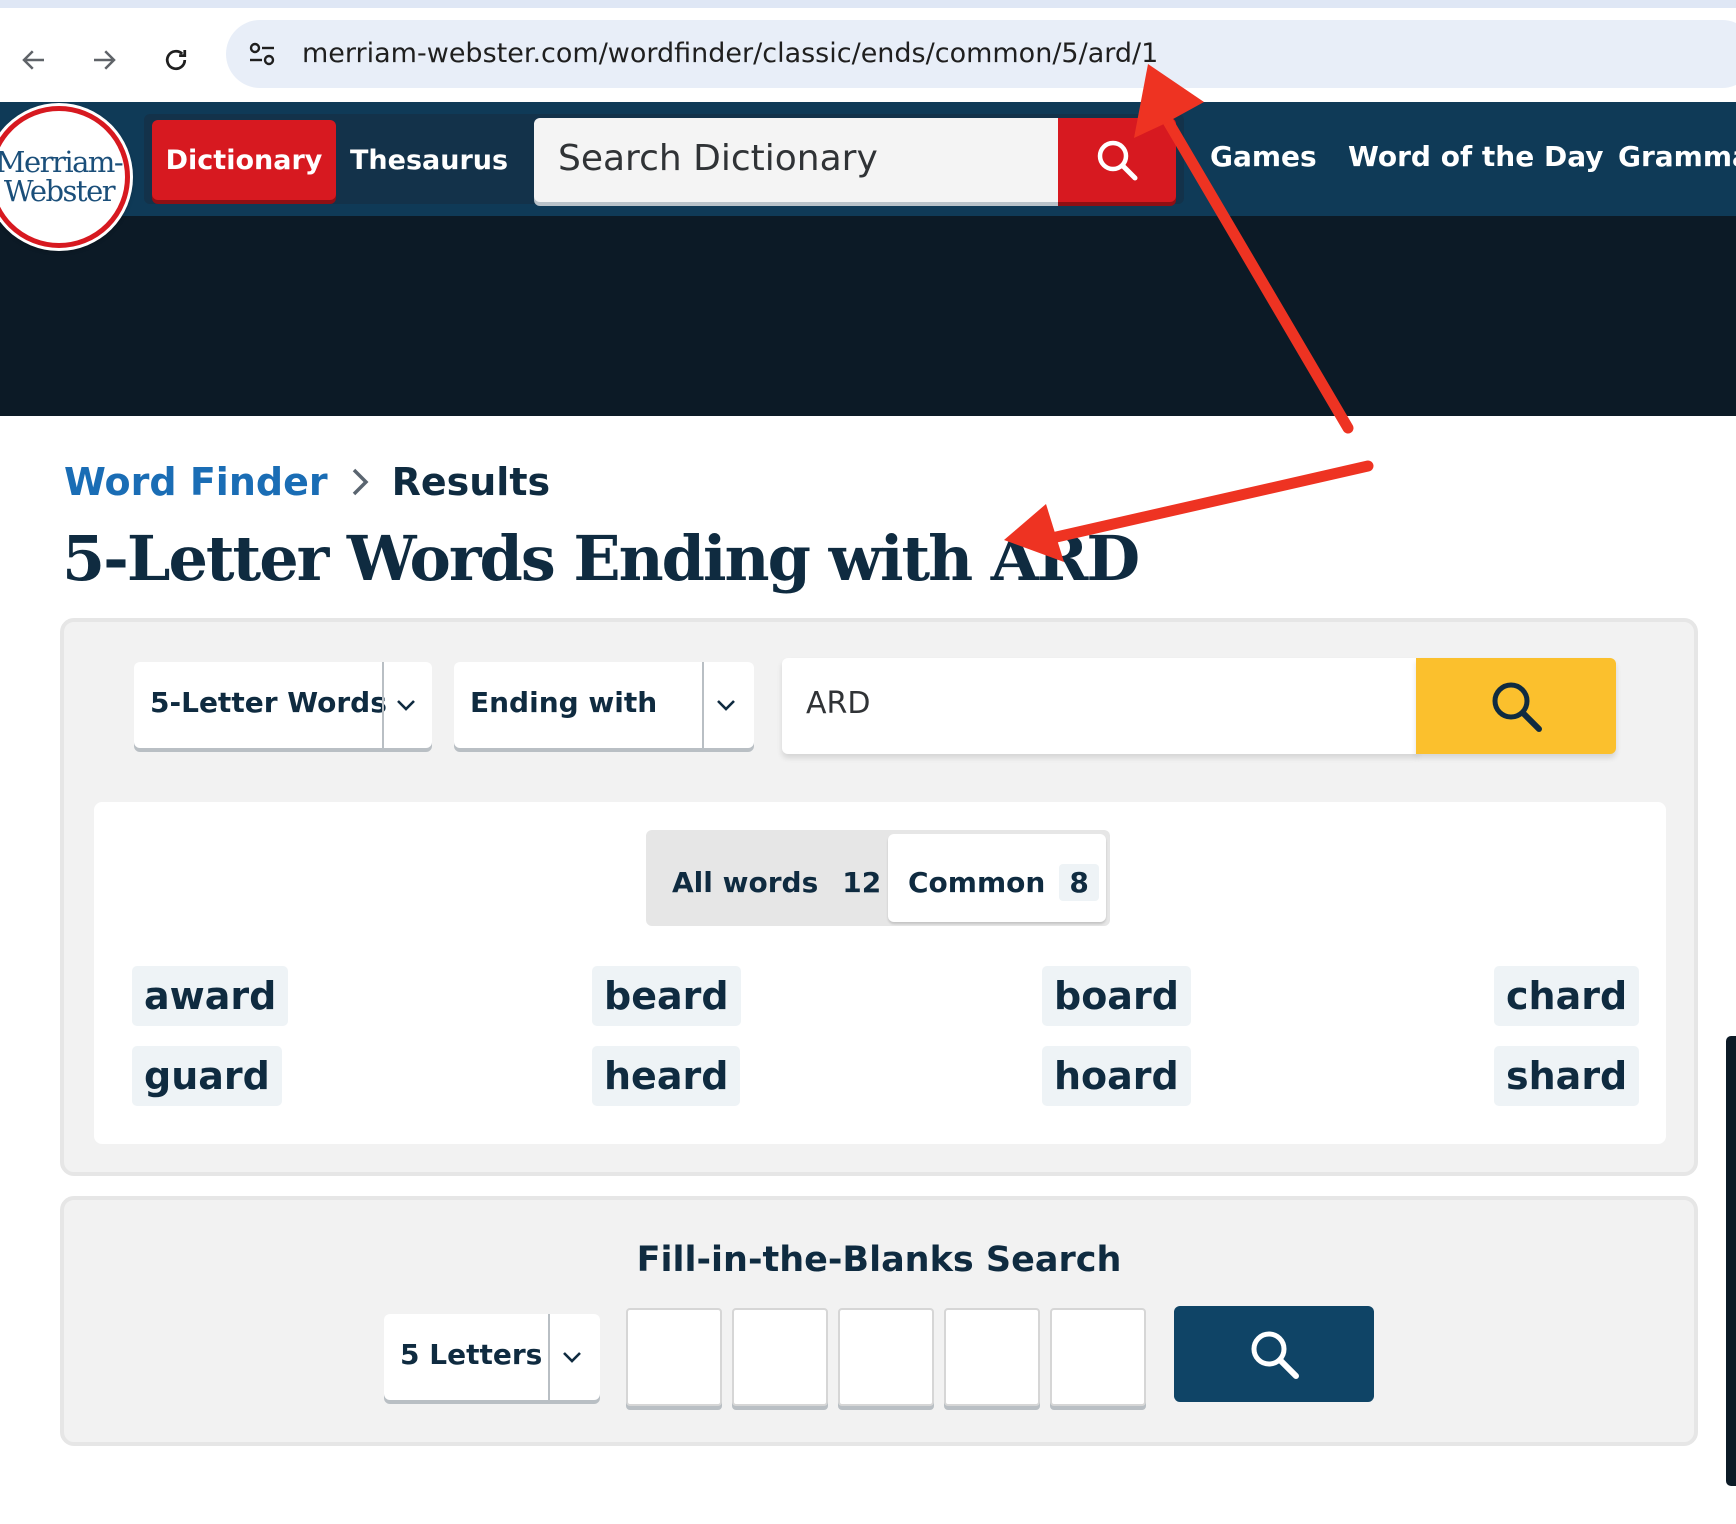 This screenshot has width=1736, height=1524. Describe the element at coordinates (977, 882) in the screenshot. I see `toggle-common-label: Common` at that location.